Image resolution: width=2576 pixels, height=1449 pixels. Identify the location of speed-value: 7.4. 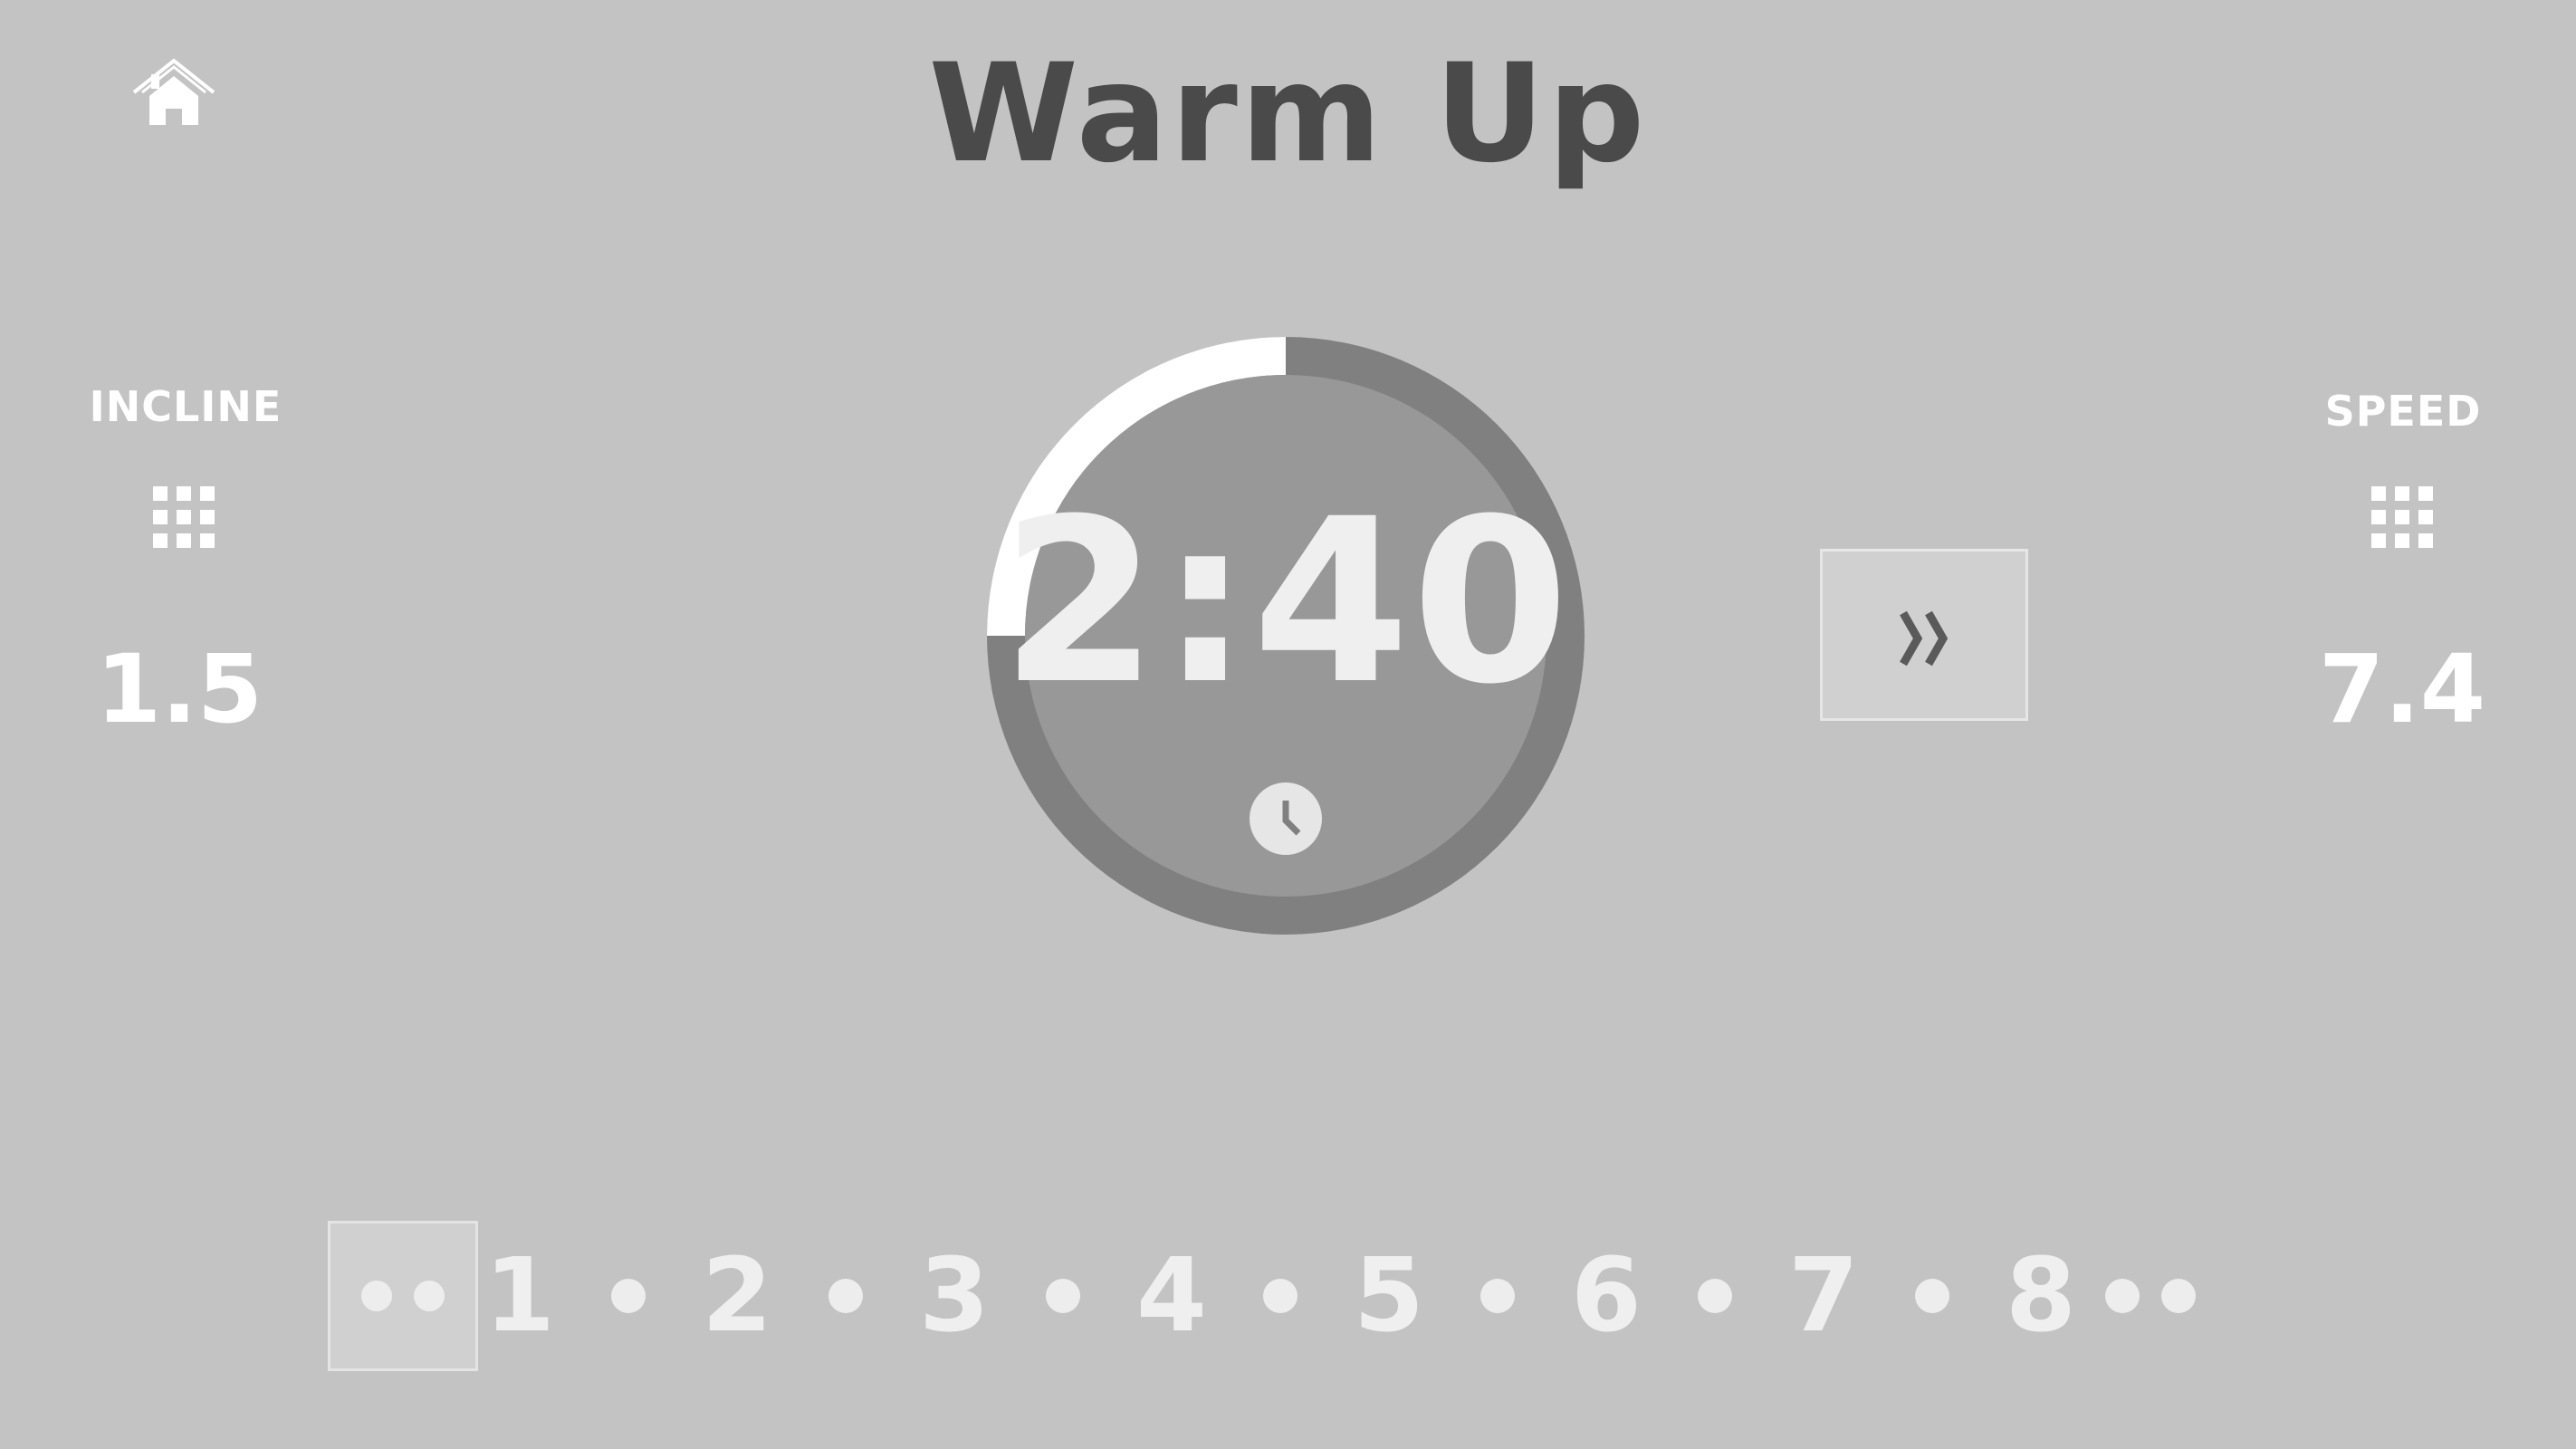
(2402, 689).